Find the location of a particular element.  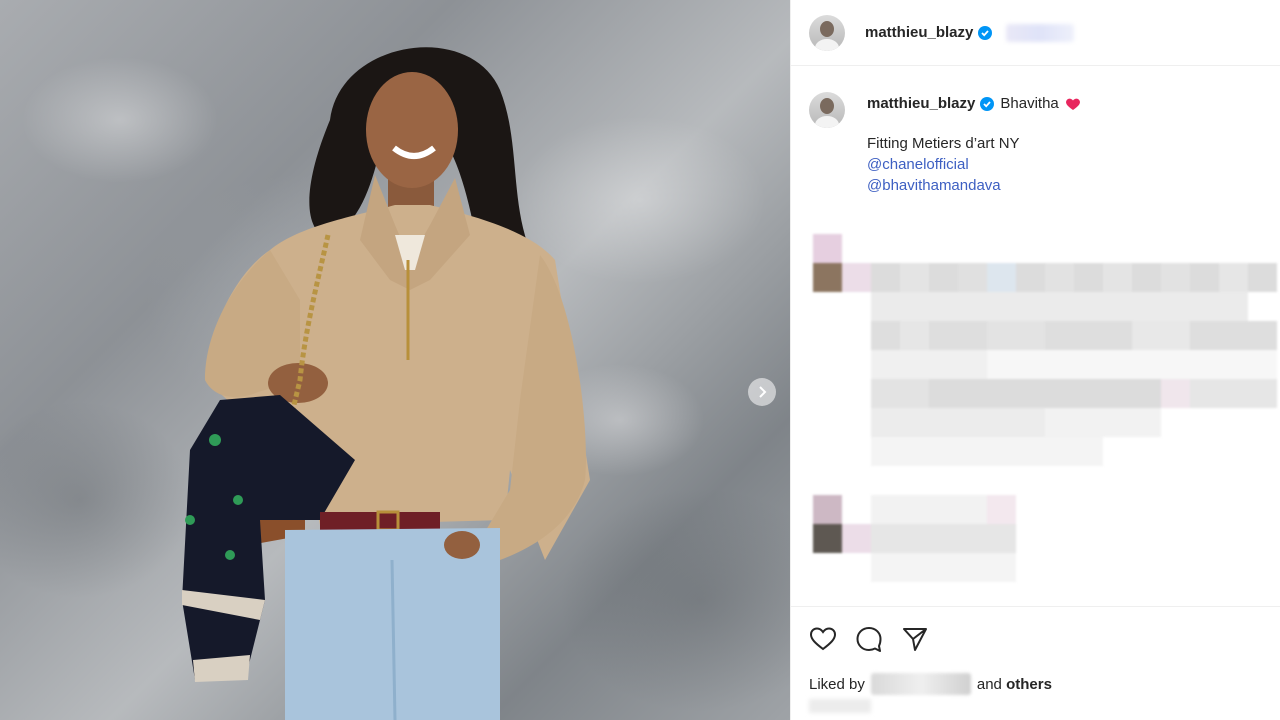

redacted-liker-name is located at coordinates (920, 684).